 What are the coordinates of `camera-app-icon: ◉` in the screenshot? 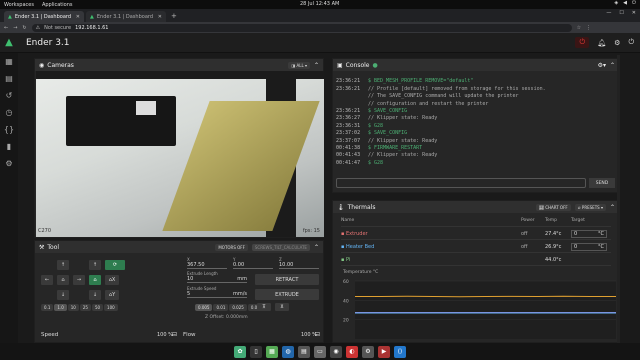 It's located at (336, 351).